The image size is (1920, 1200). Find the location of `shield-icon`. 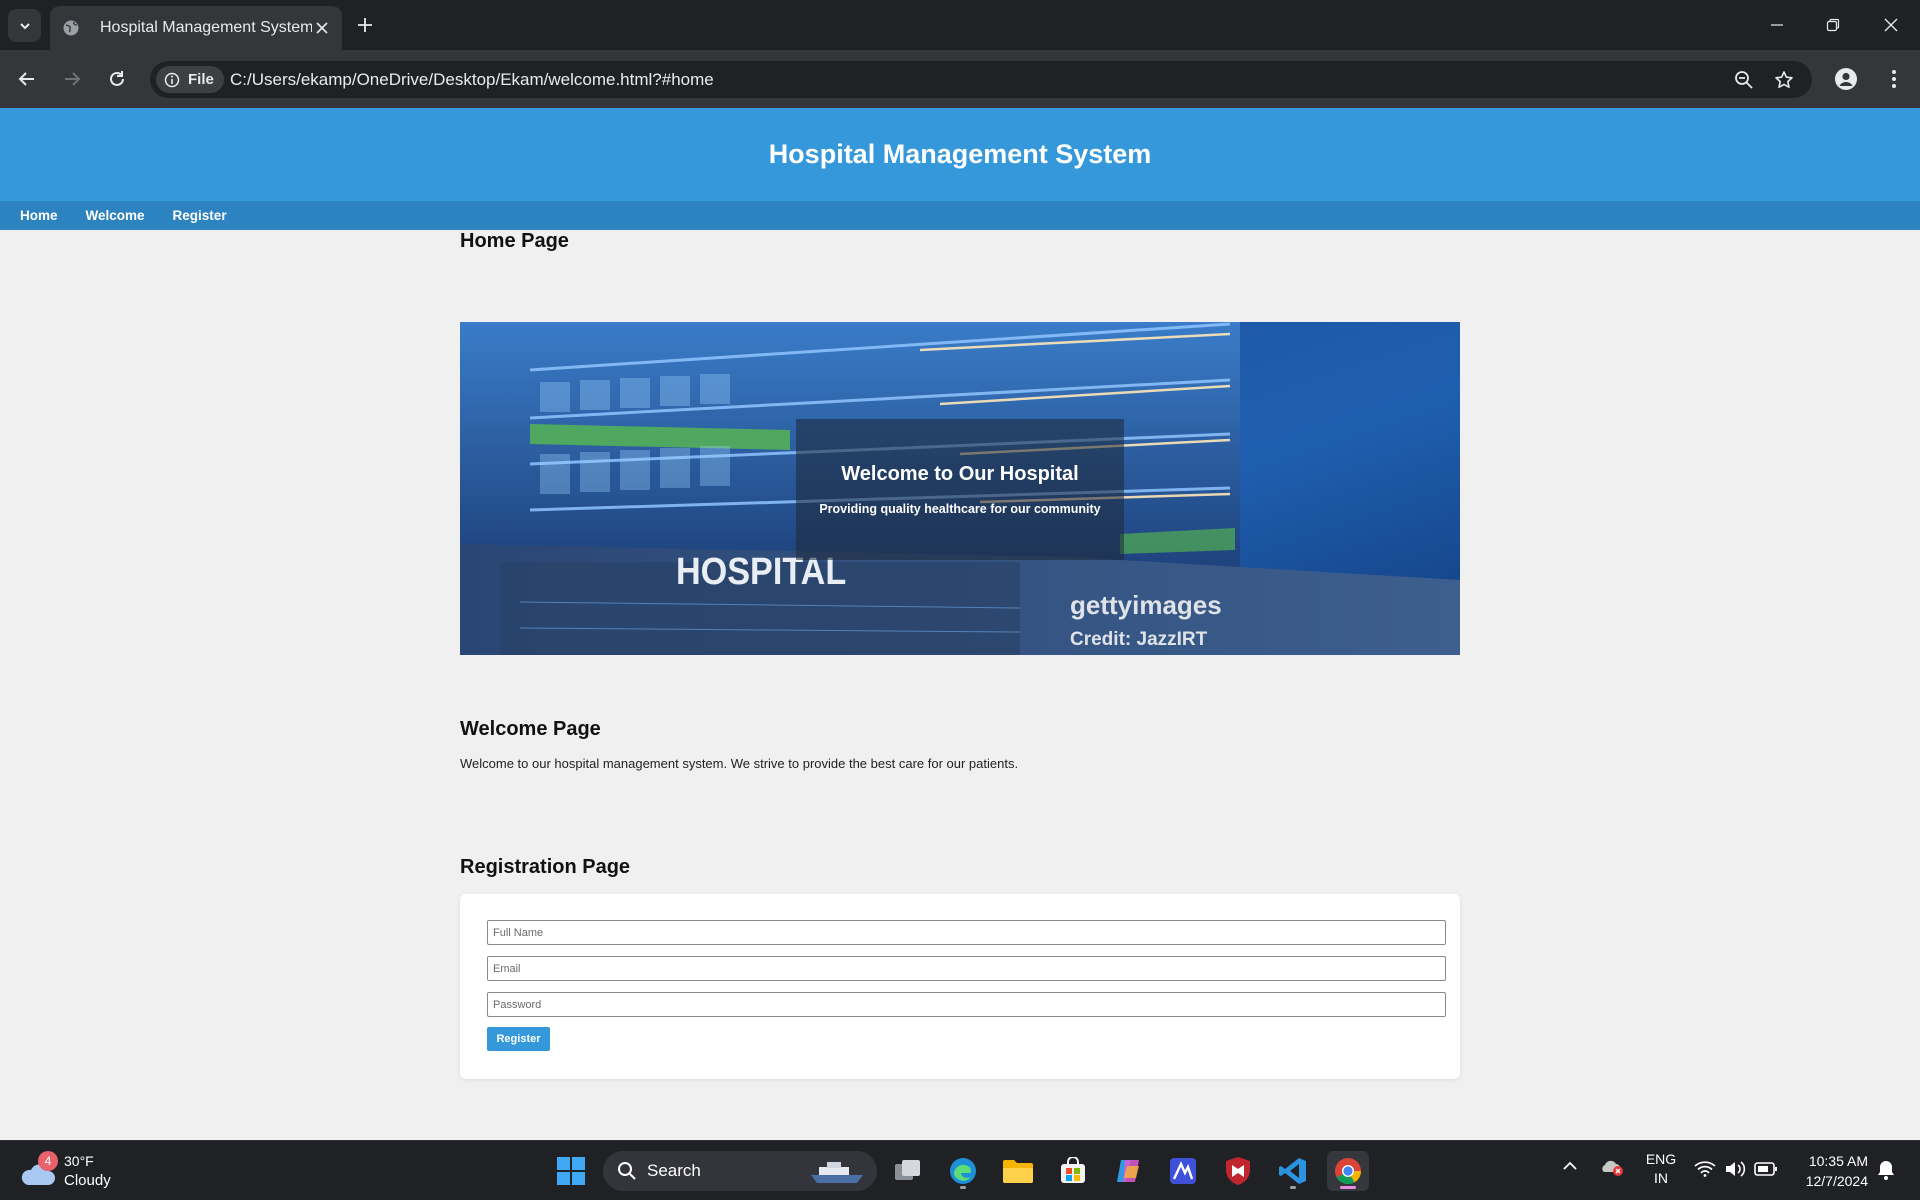

shield-icon is located at coordinates (1238, 1171).